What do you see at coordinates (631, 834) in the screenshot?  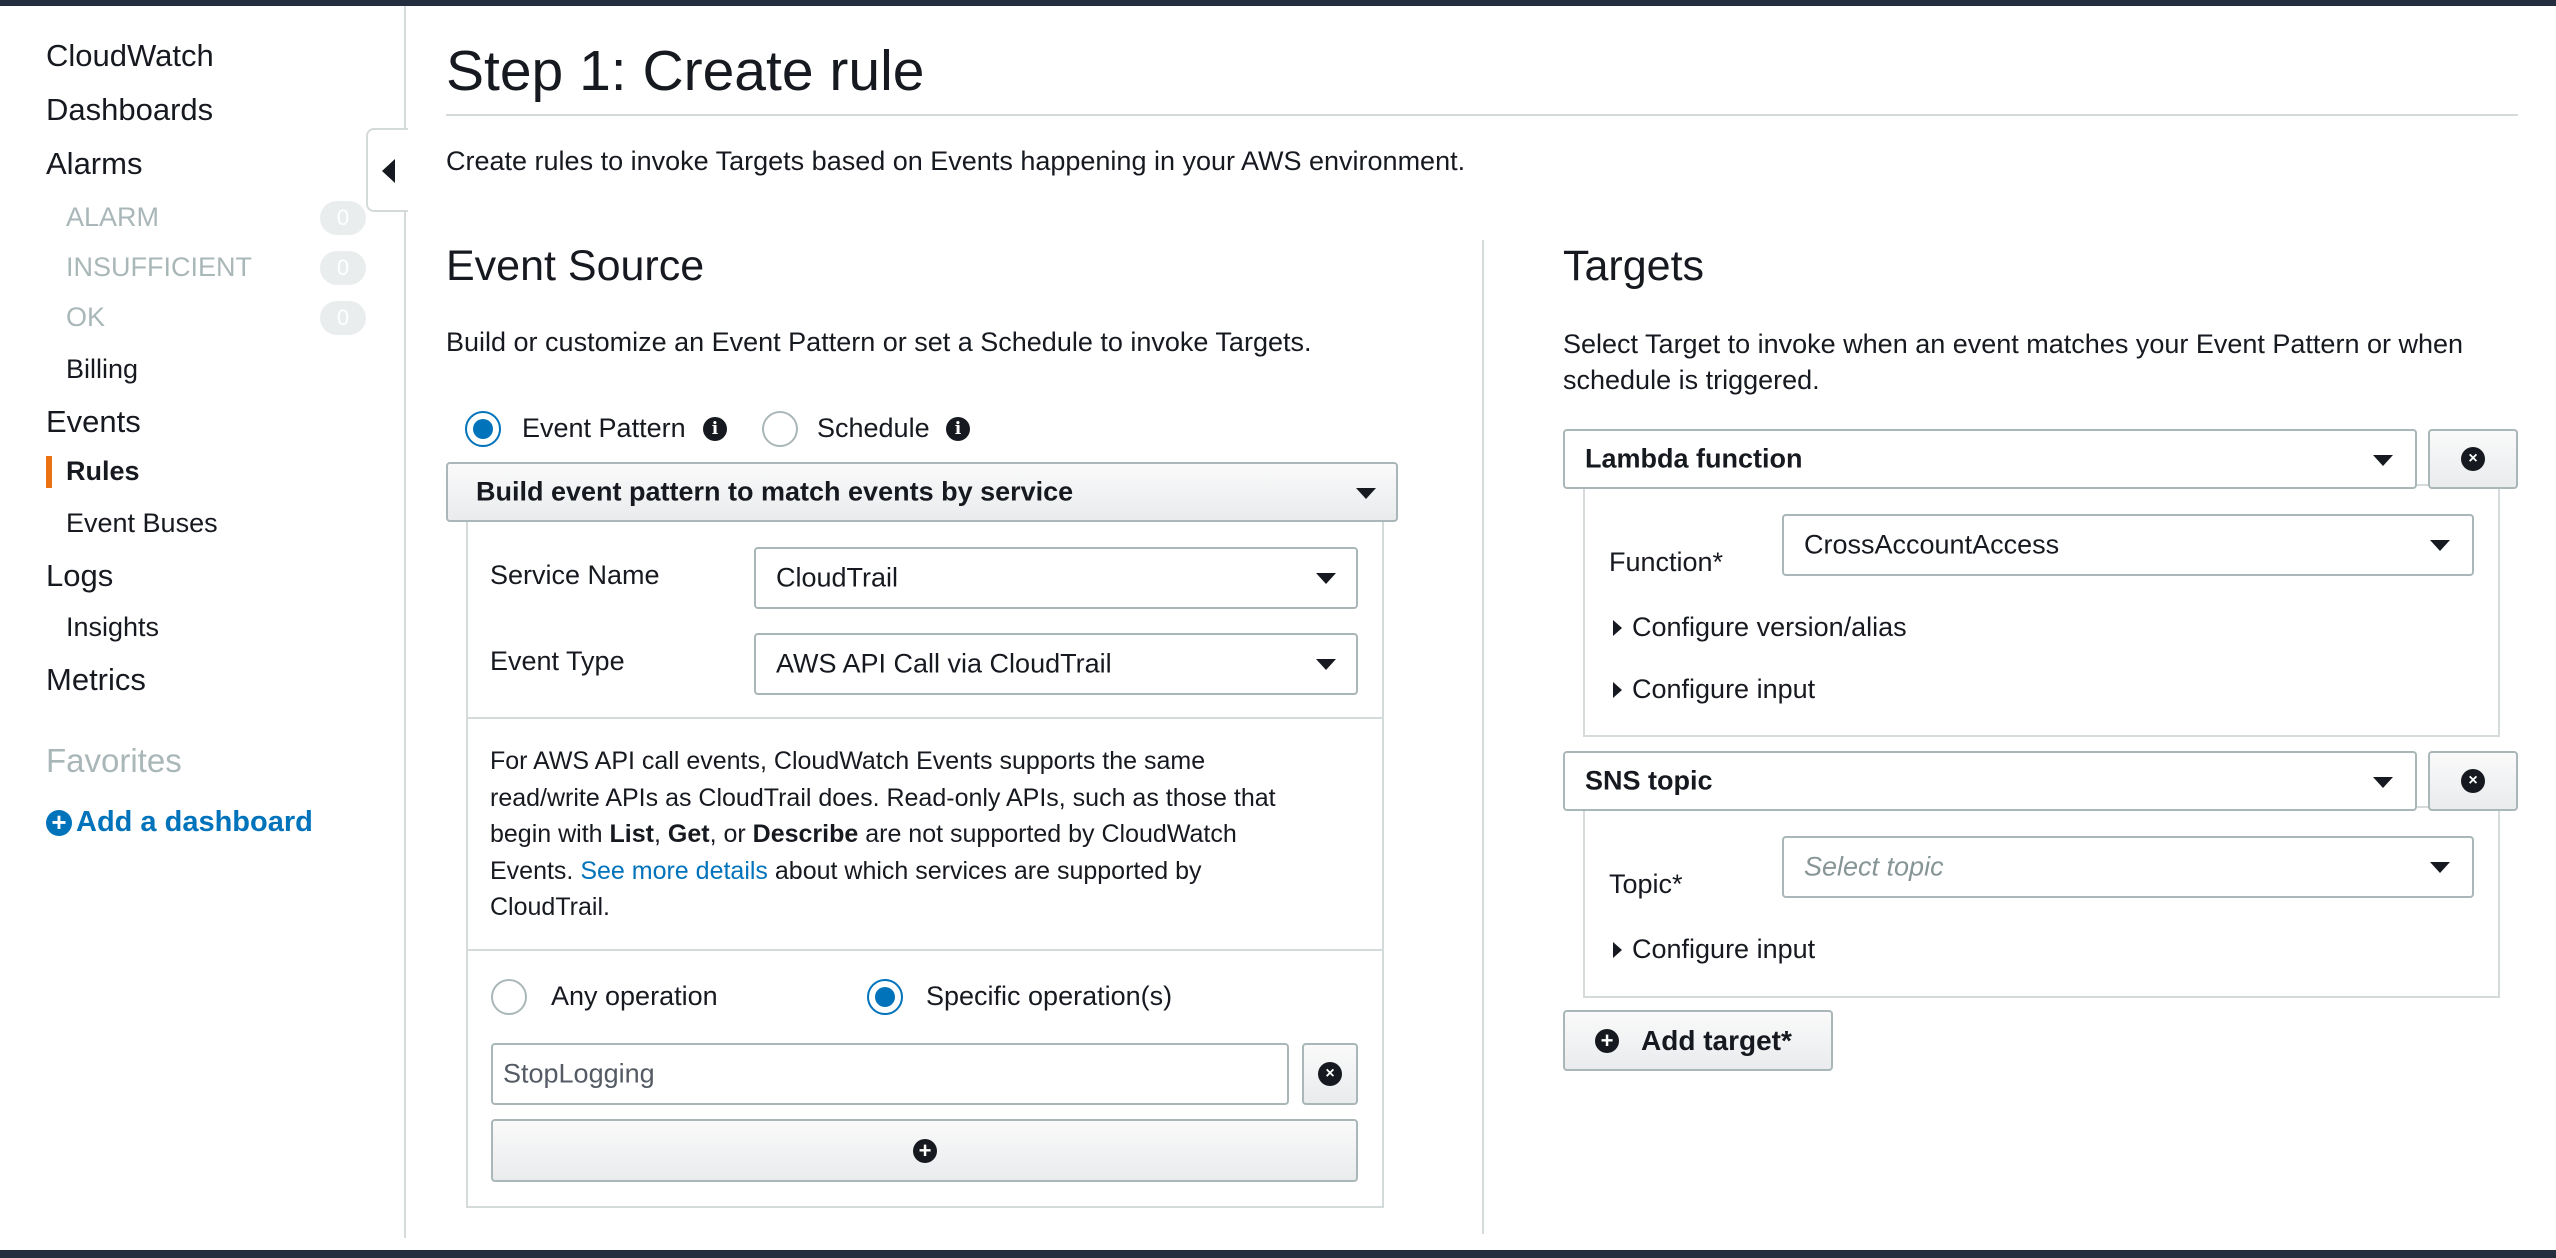 I see `note-list: List` at bounding box center [631, 834].